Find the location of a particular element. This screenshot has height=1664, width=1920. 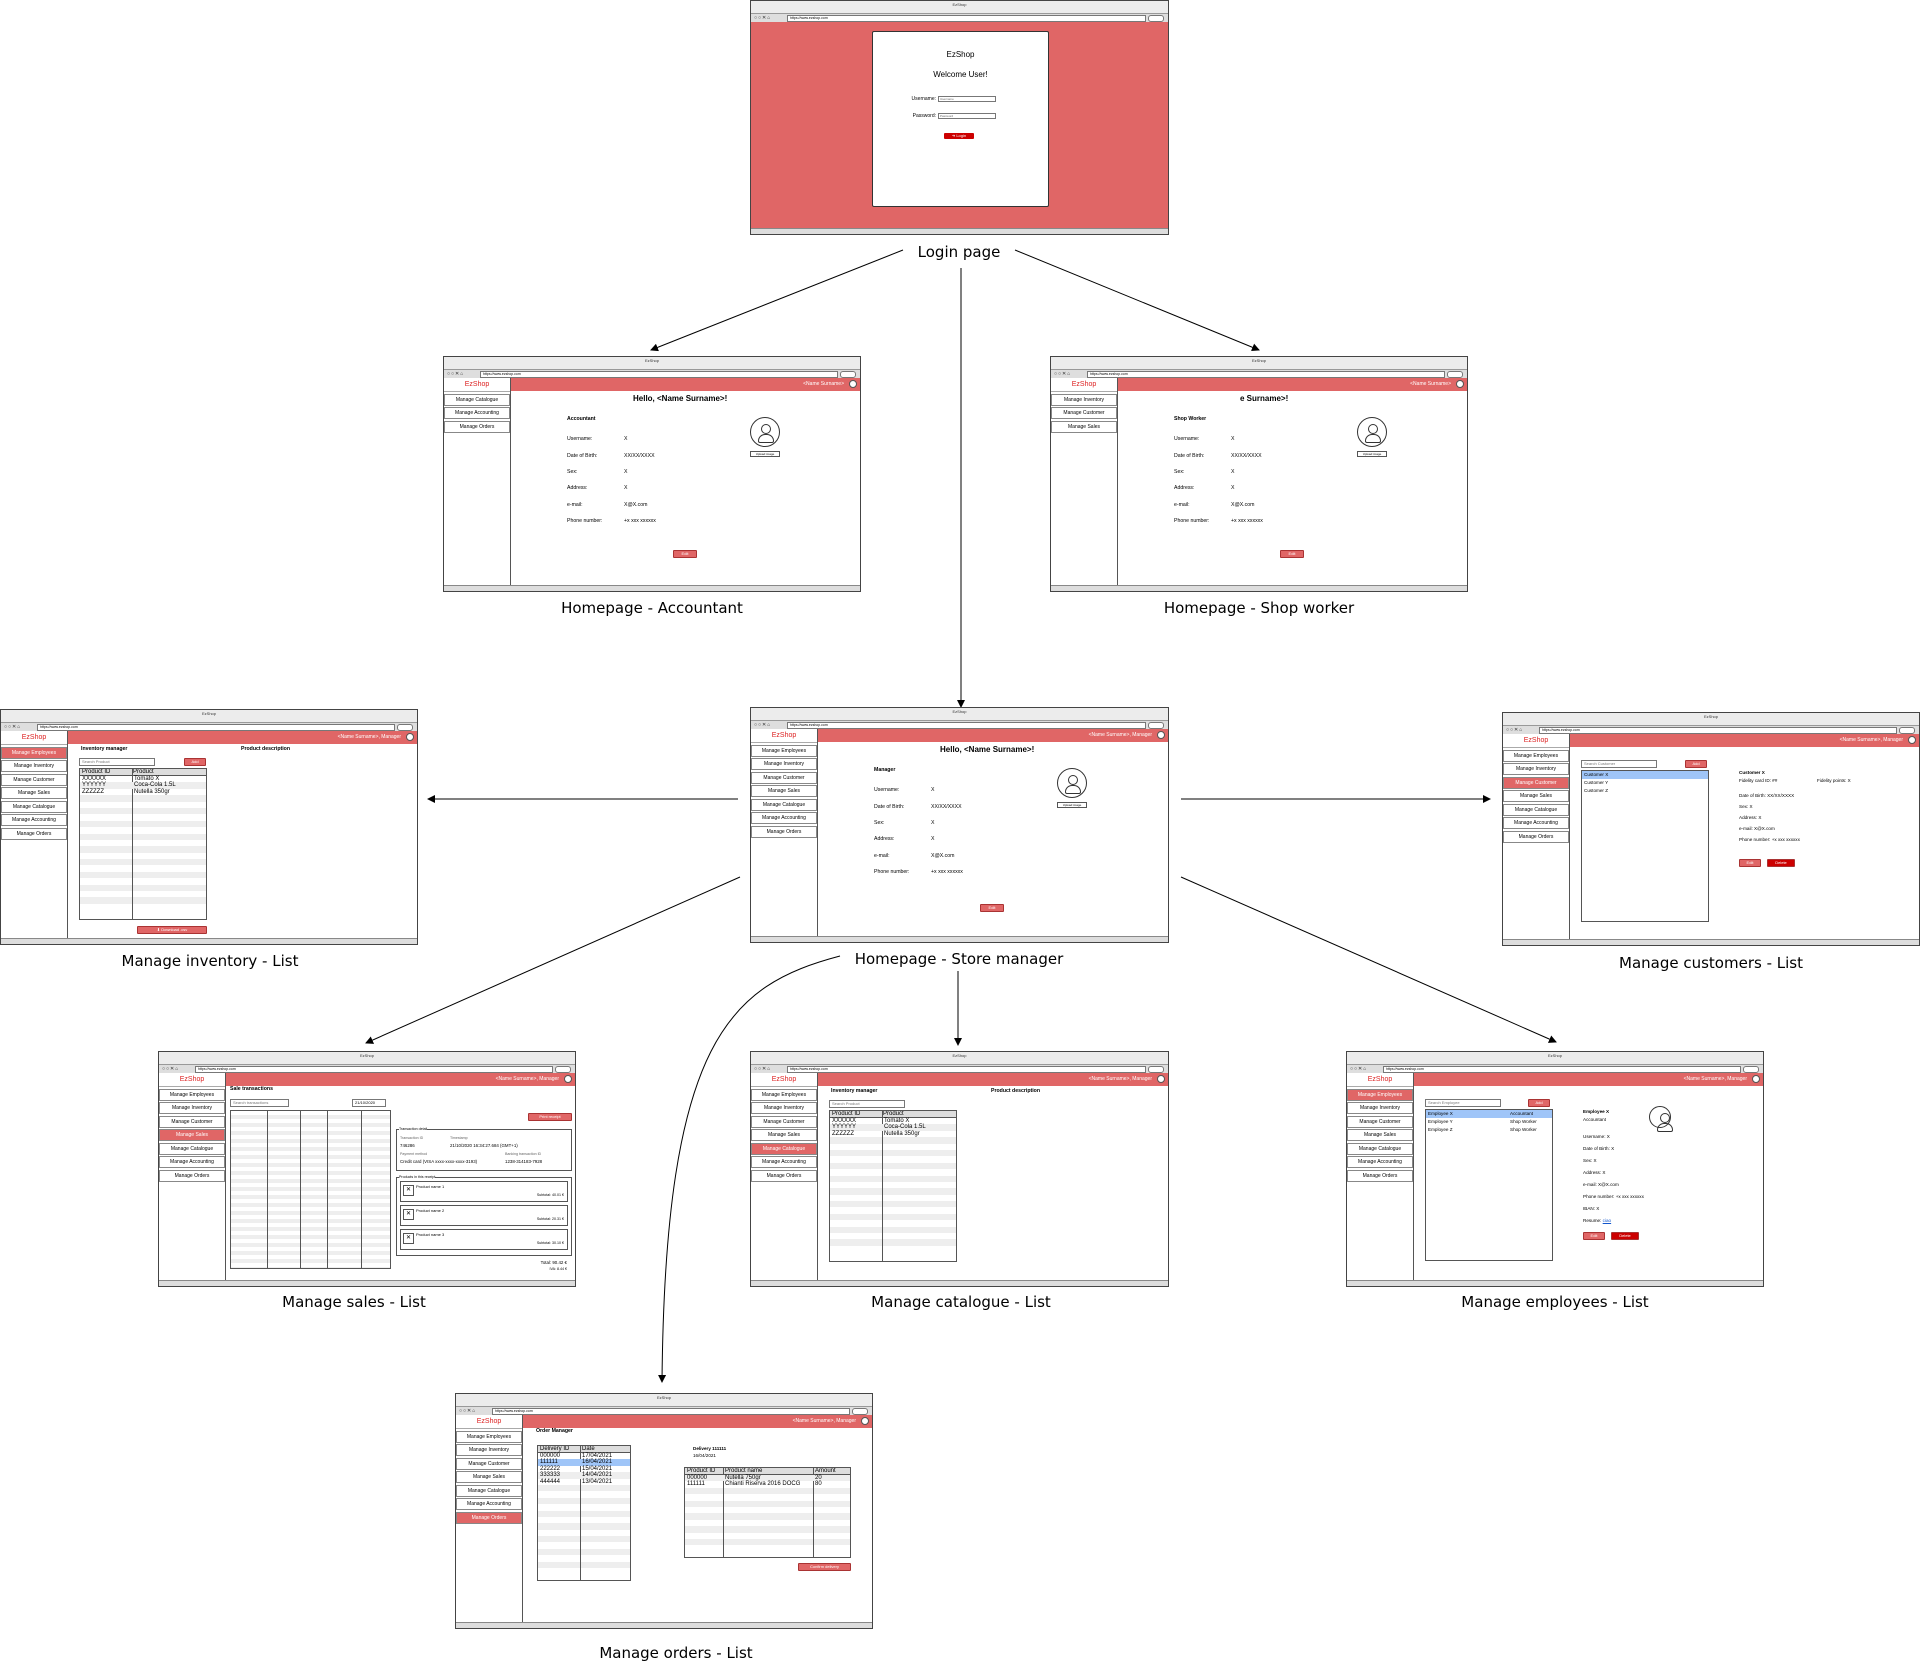

list-item: Employee Z Shop Worker is located at coordinates (1489, 1130).